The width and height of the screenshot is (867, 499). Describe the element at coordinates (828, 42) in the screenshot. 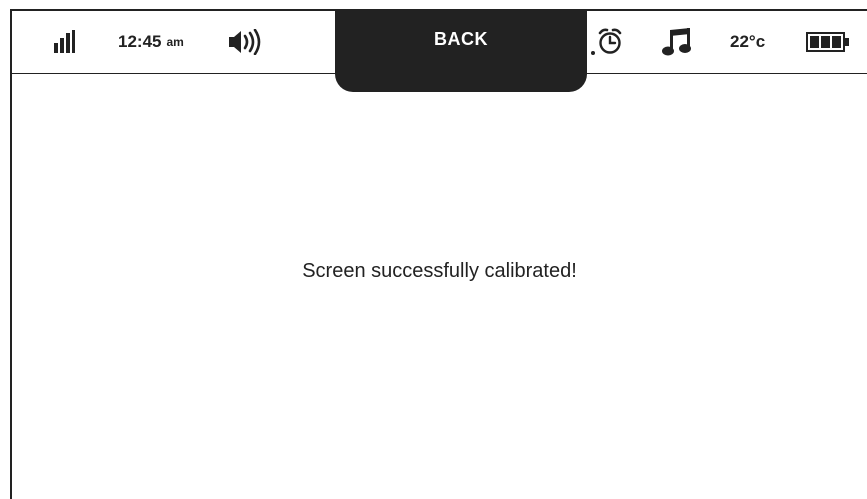

I see `battery-icon` at that location.